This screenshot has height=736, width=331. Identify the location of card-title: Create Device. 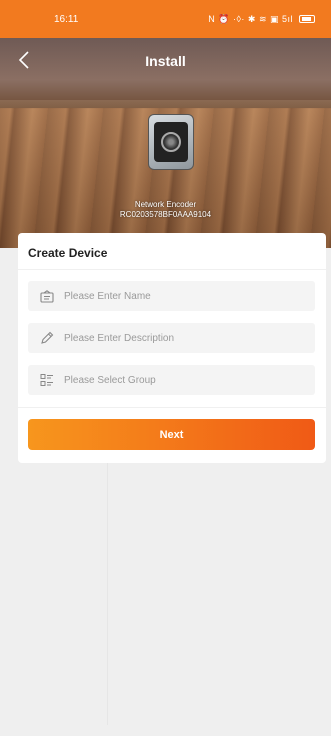
(68, 253).